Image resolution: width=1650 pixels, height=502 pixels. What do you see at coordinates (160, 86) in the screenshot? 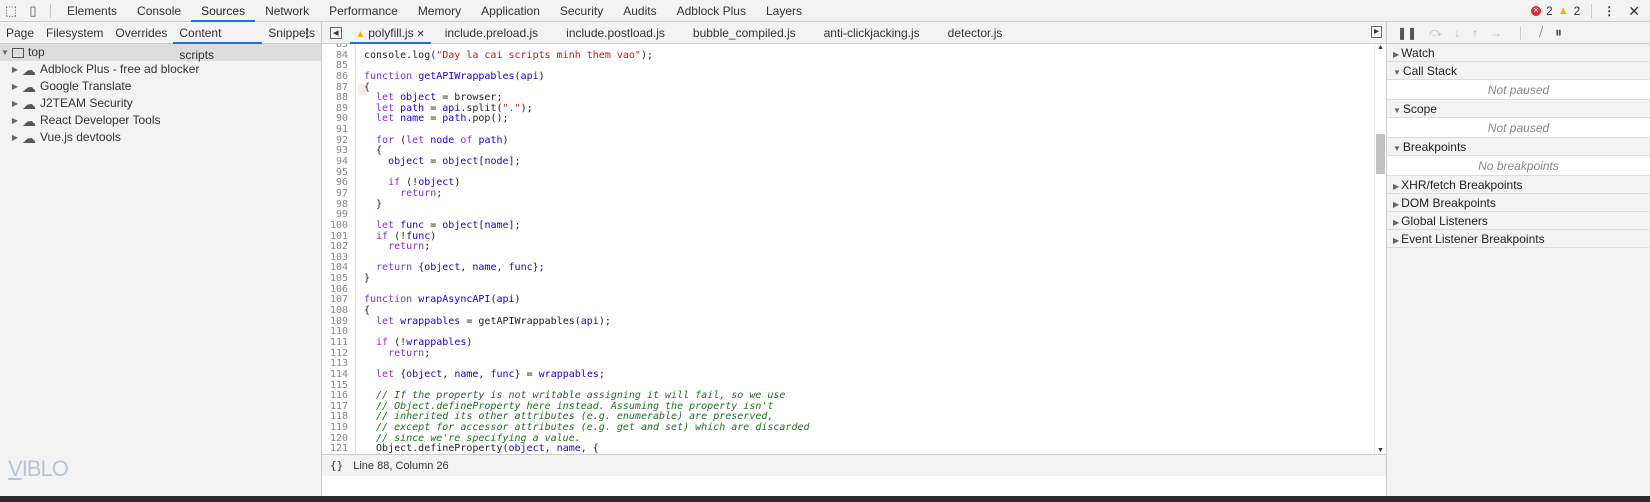
I see `tree-item-extension: ▶ ☁ Google Translate` at bounding box center [160, 86].